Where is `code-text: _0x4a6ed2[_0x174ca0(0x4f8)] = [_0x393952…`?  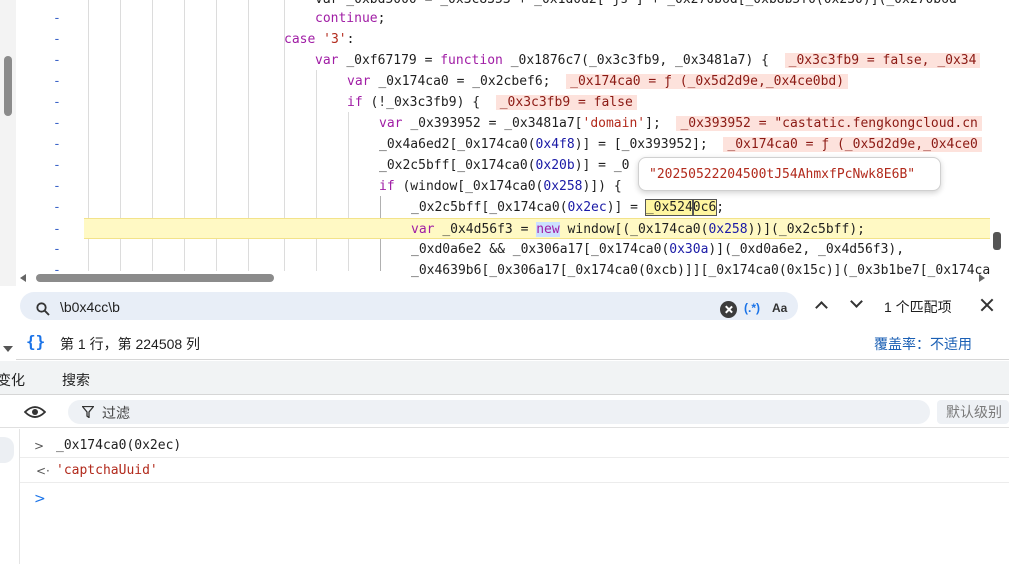 code-text: _0x4a6ed2[_0x174ca0(0x4f8)] = [_0x393952… is located at coordinates (680, 144).